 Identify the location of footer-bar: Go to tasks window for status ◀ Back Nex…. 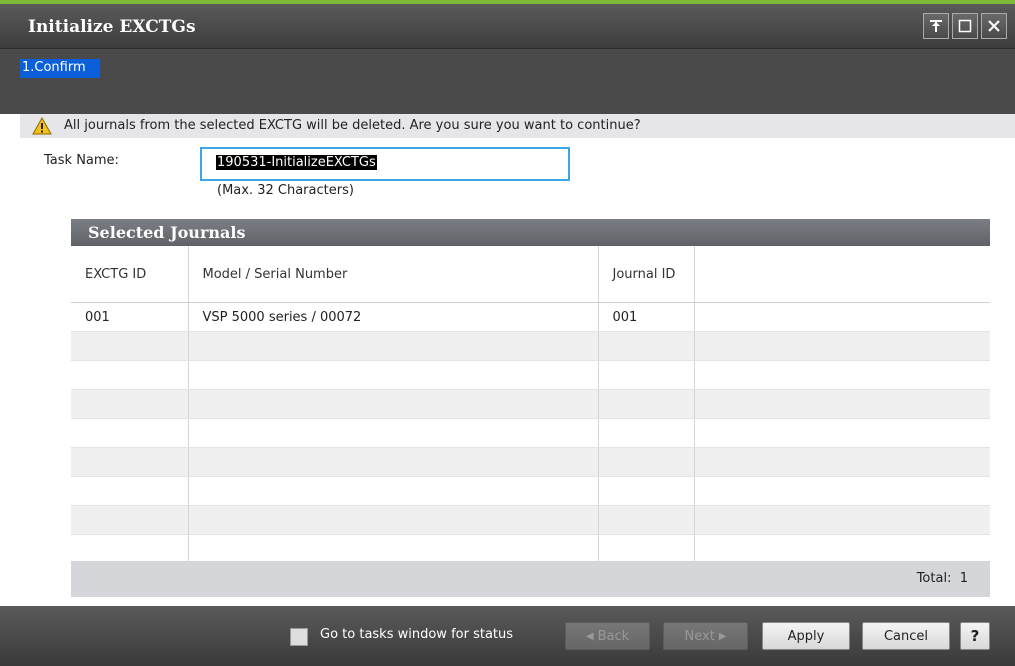
(507, 636).